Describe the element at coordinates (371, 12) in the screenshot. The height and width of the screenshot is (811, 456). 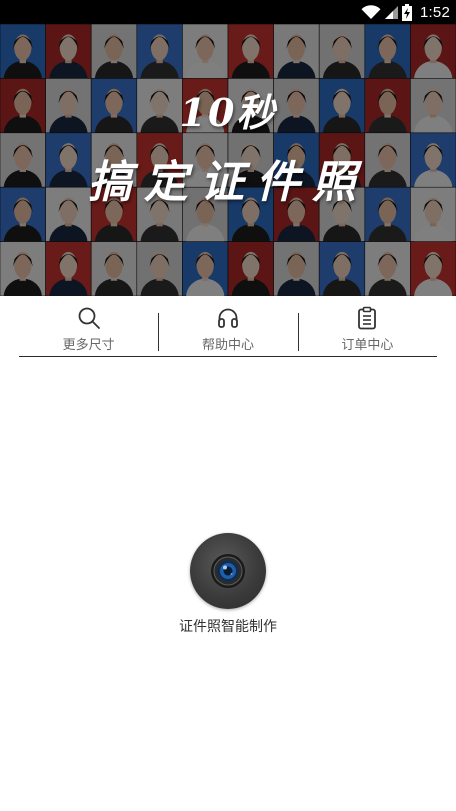
I see `wifi-icon` at that location.